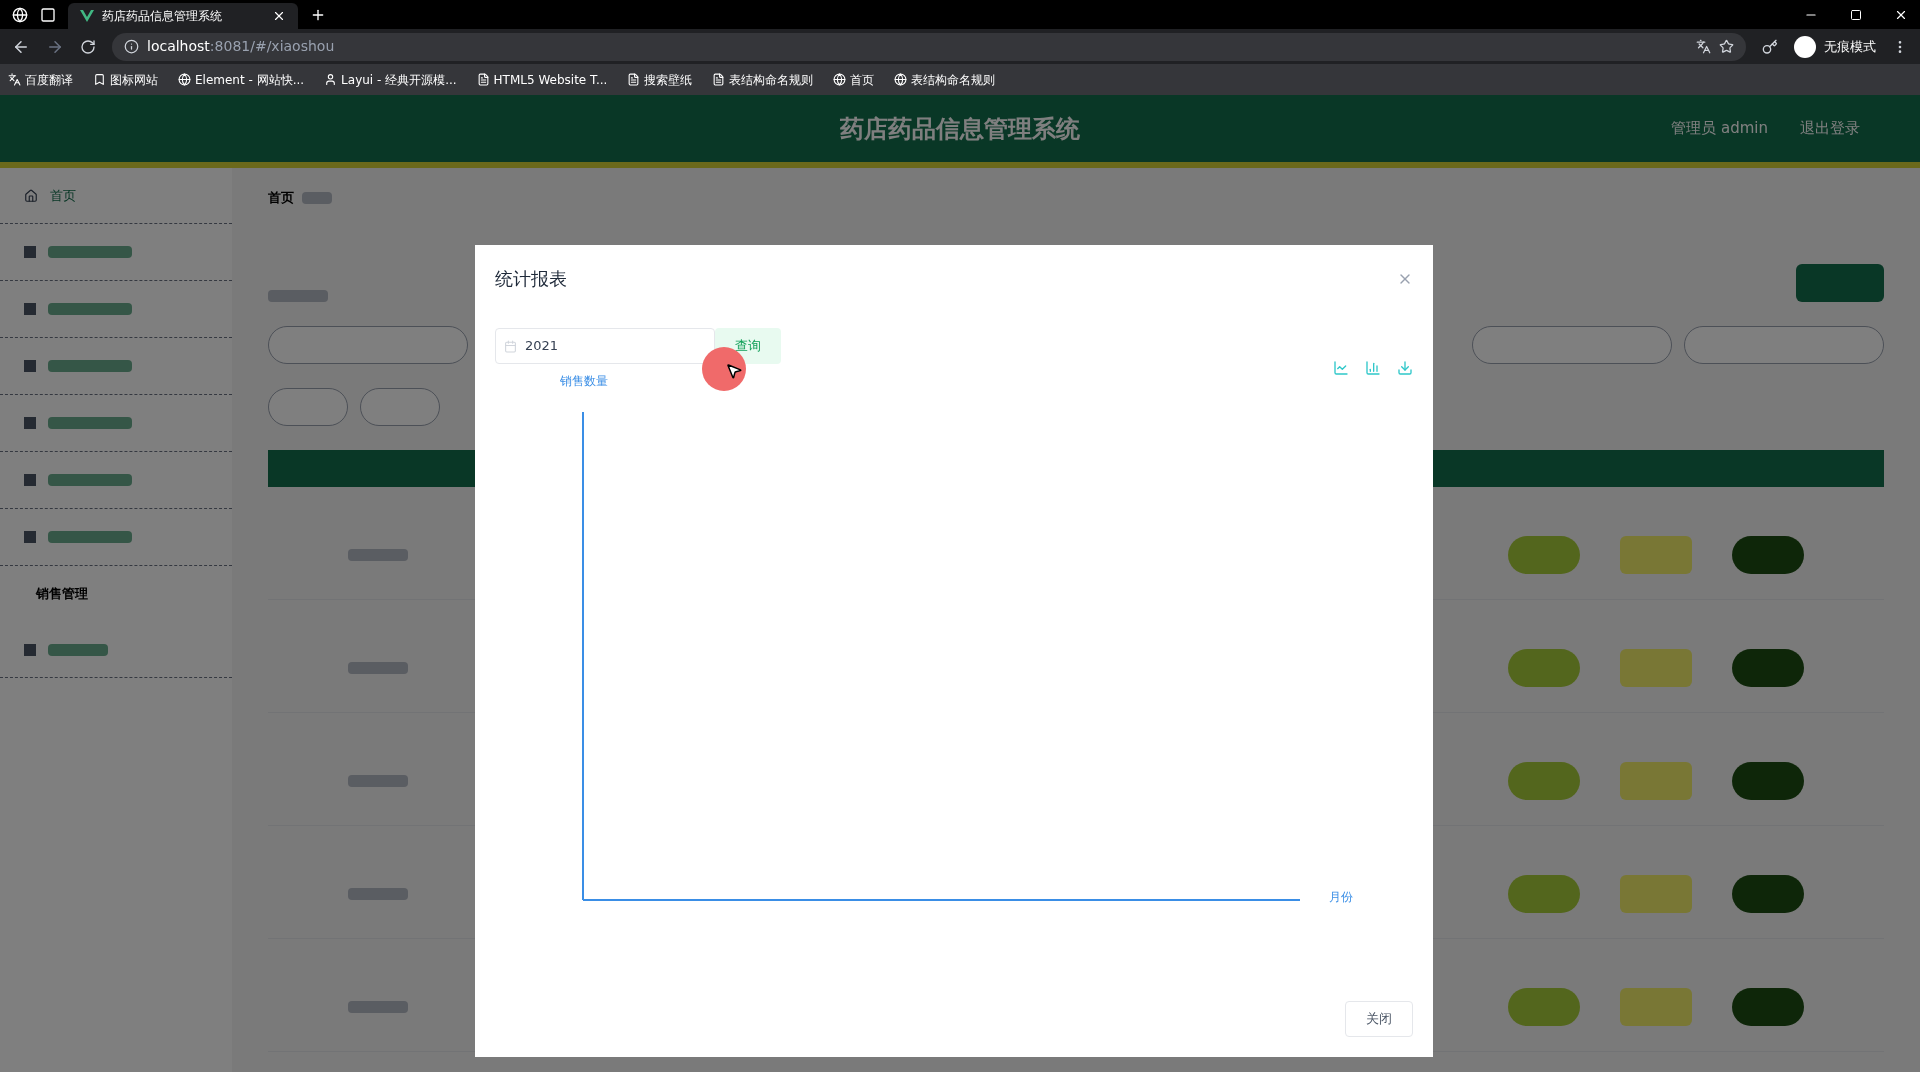  What do you see at coordinates (400, 406) in the screenshot?
I see `delete-button` at bounding box center [400, 406].